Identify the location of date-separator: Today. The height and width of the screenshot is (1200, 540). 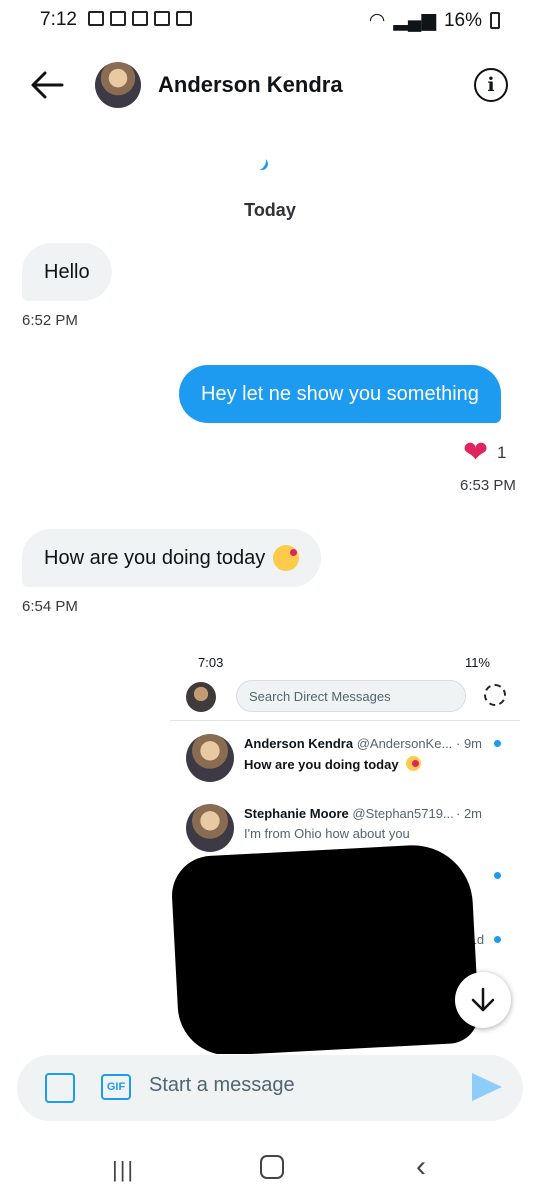
(270, 210).